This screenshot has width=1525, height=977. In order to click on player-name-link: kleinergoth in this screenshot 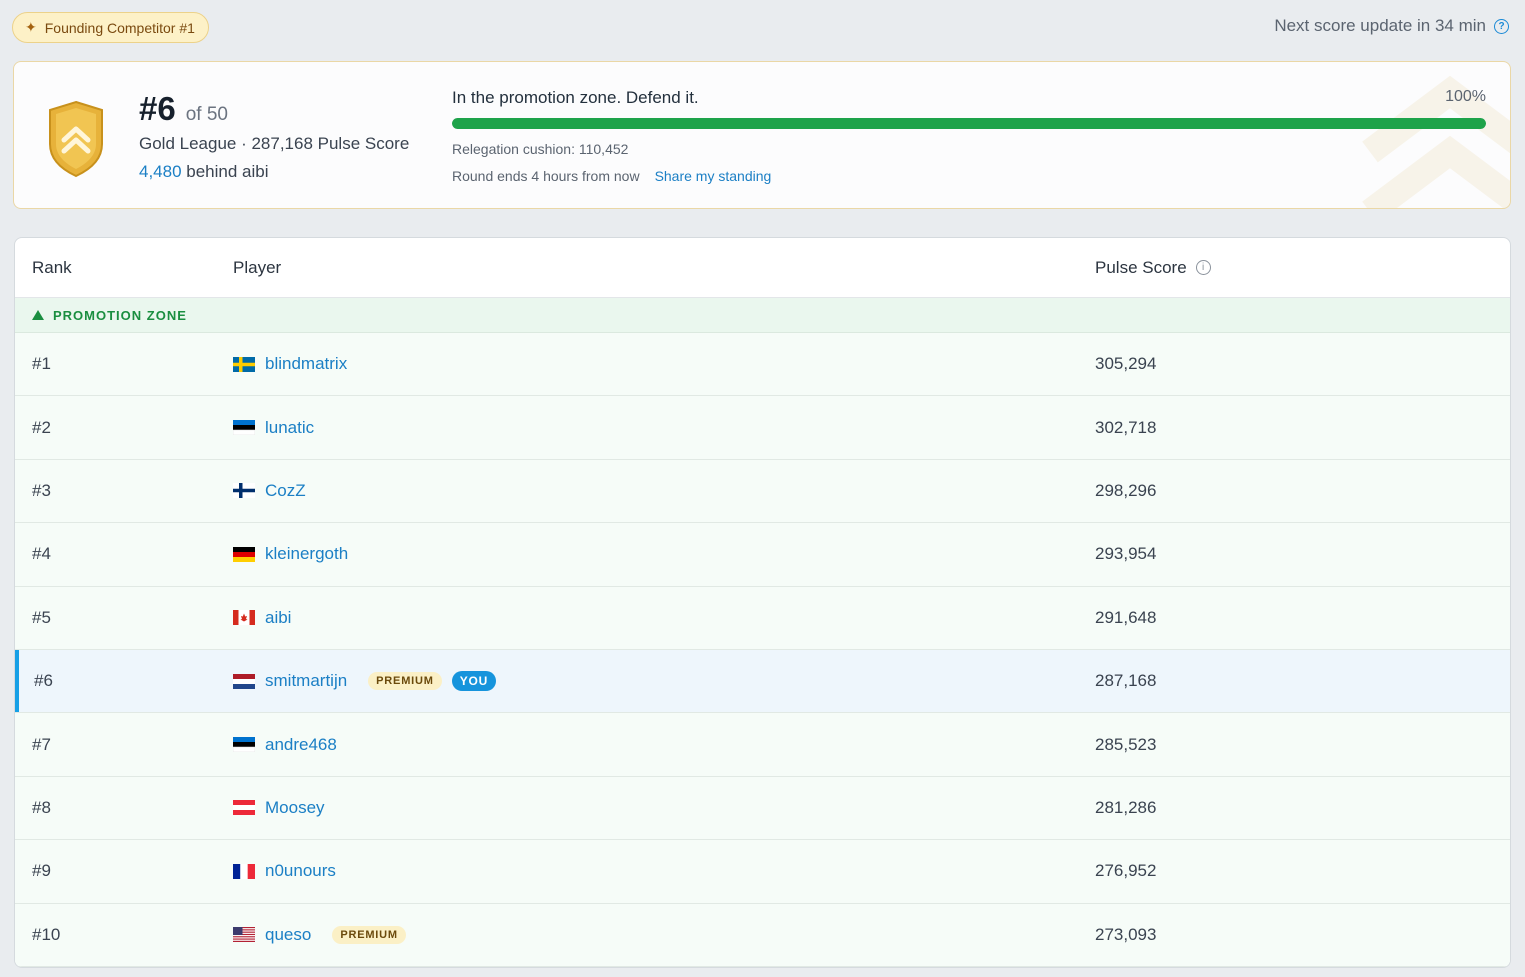, I will do `click(306, 554)`.